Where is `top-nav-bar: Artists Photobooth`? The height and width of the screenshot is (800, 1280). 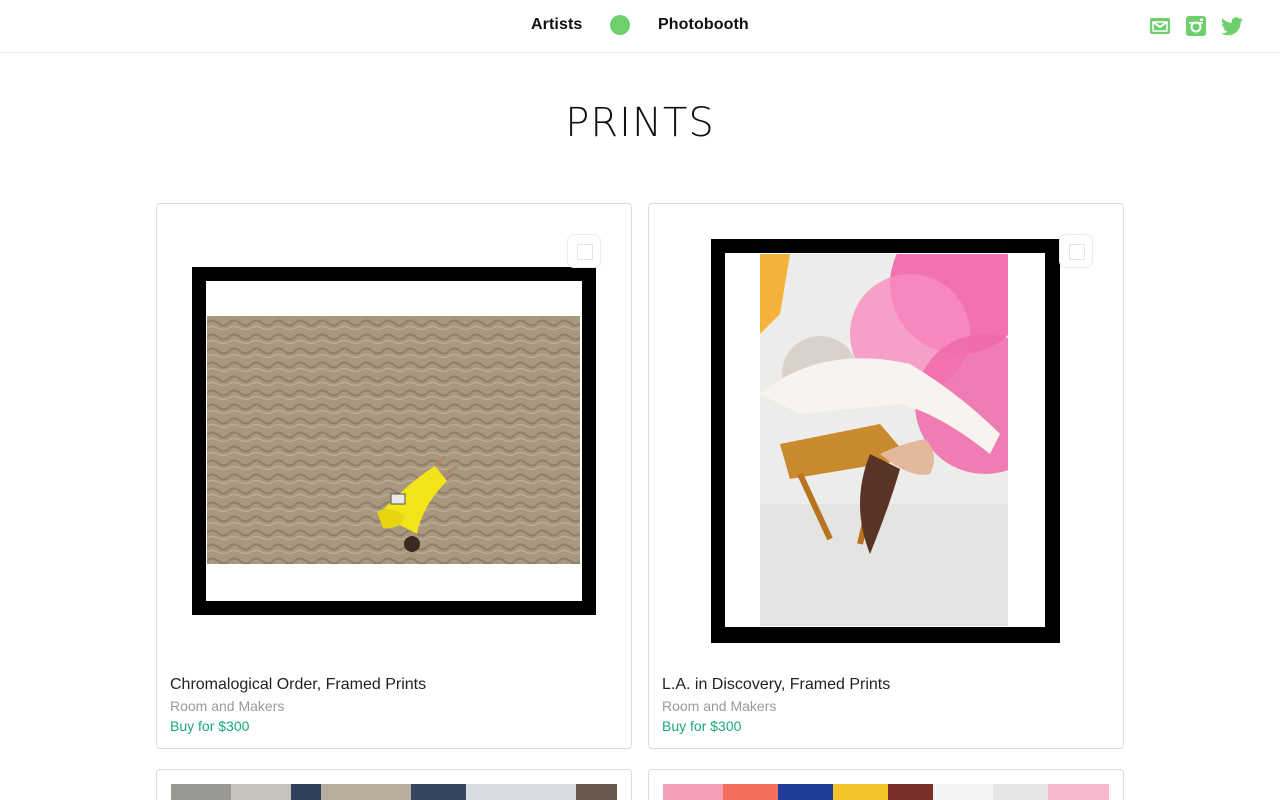
top-nav-bar: Artists Photobooth is located at coordinates (640, 26).